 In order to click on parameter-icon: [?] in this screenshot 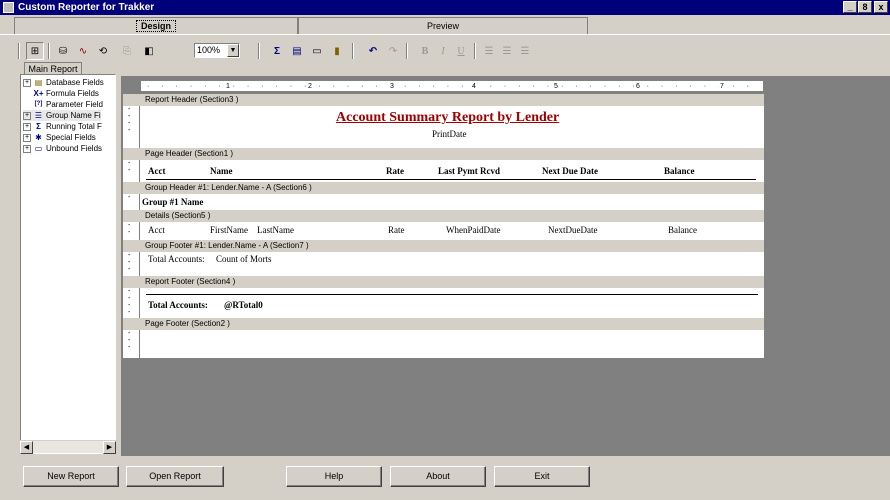, I will do `click(38, 104)`.